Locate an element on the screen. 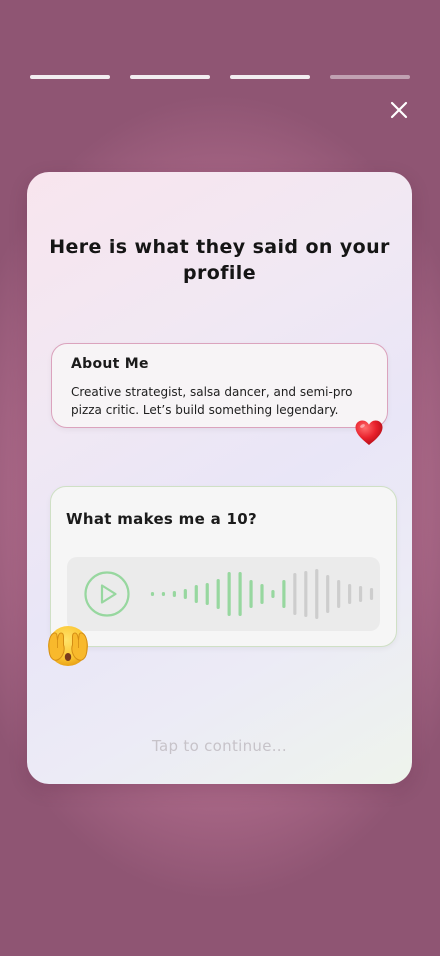 This screenshot has width=440, height=956. about-me-heading: About Me is located at coordinates (110, 364).